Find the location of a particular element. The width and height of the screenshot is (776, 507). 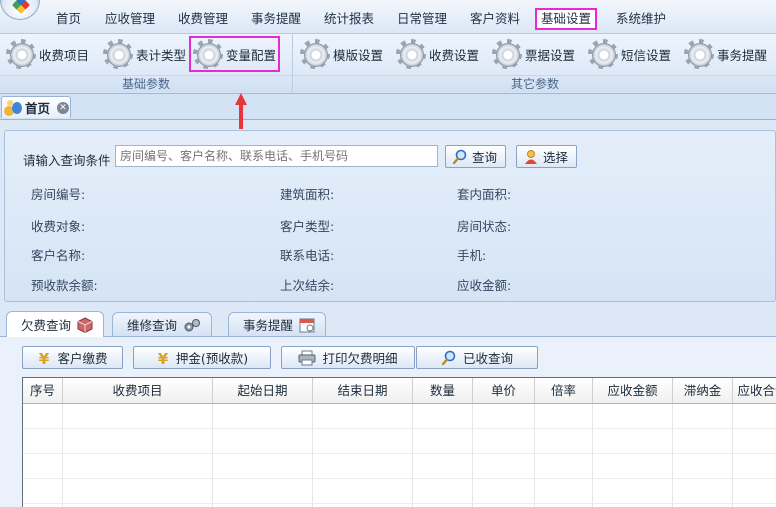

variable-config-button: 变量配置 is located at coordinates (235, 54).